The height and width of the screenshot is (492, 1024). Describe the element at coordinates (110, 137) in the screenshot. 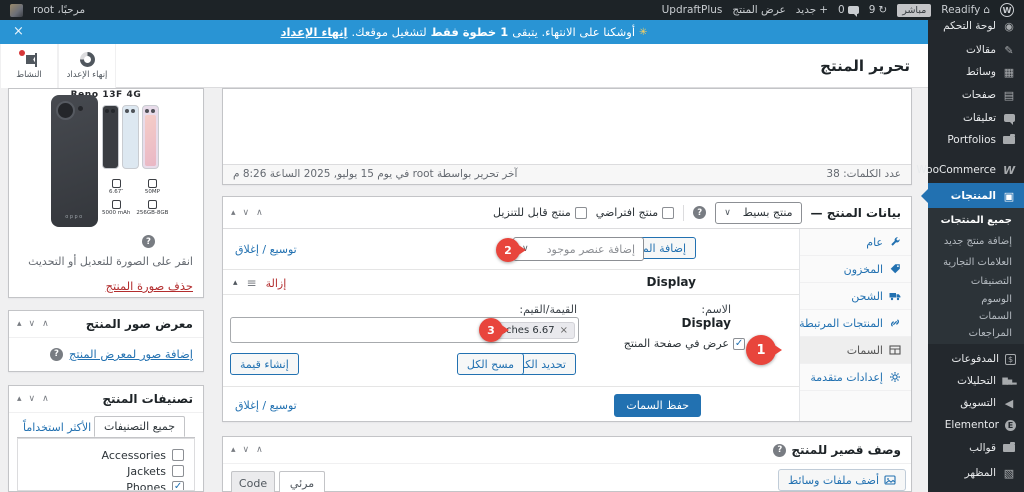

I see `phone-variant-dark` at that location.